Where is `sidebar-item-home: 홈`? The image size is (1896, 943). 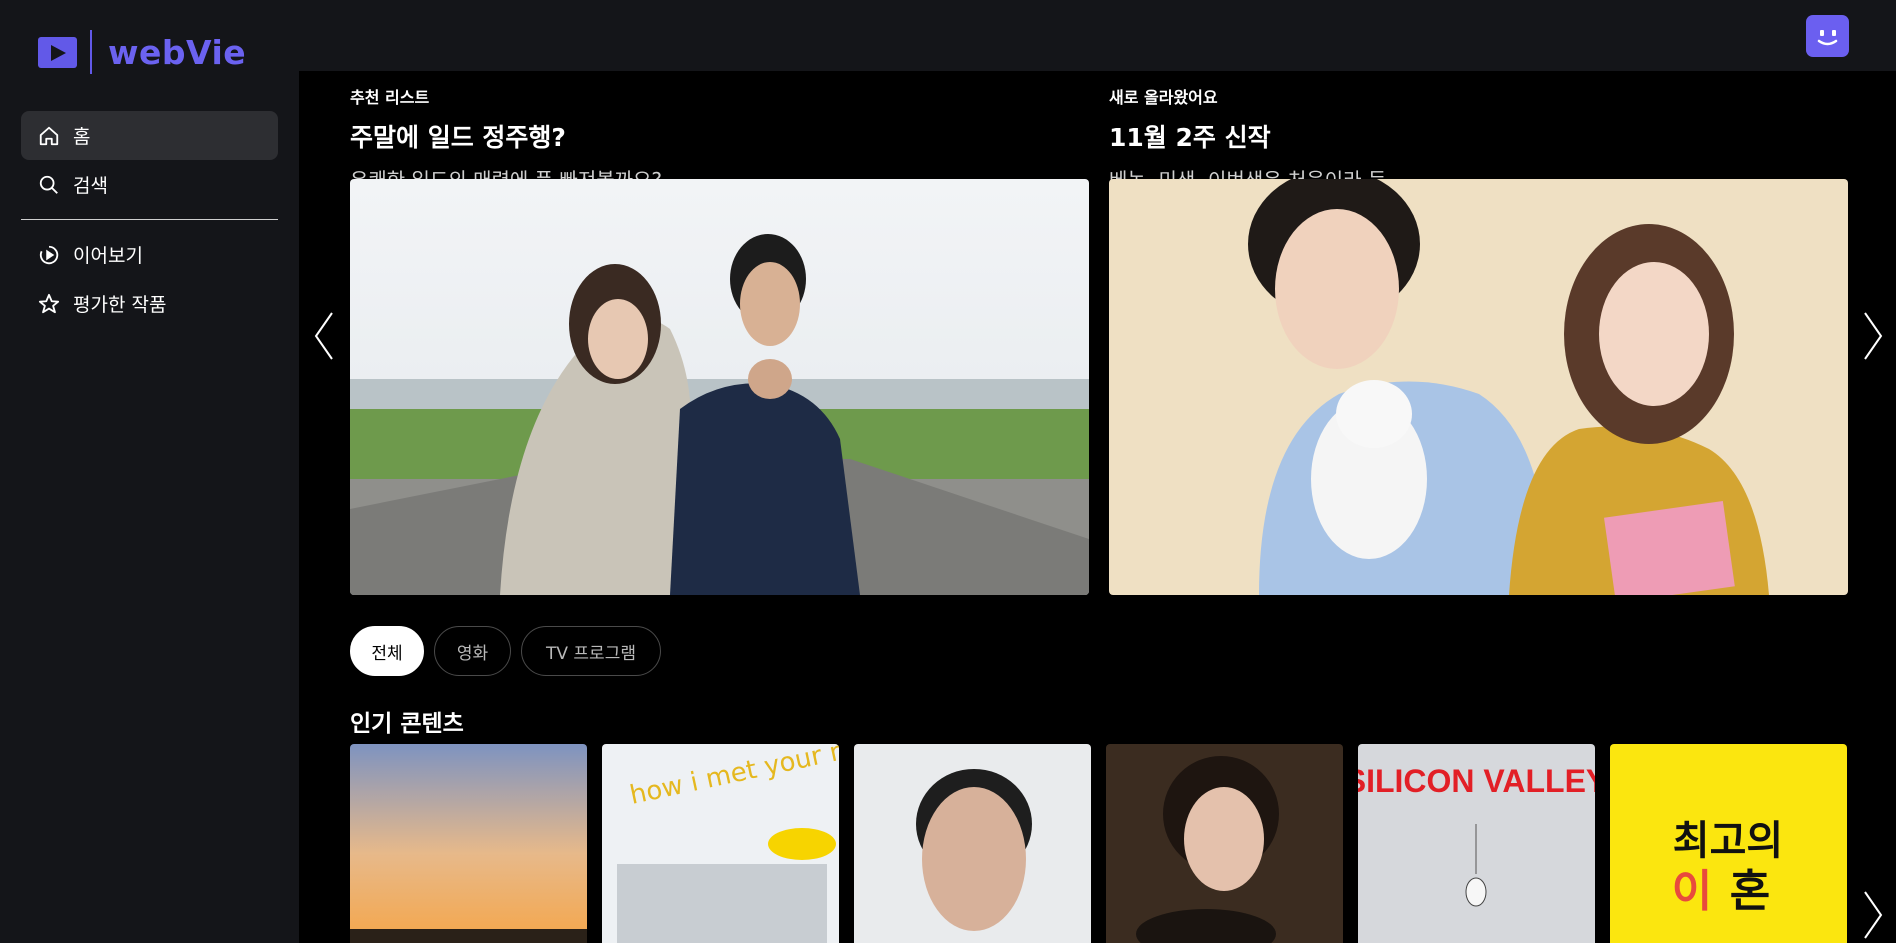
sidebar-item-home: 홈 is located at coordinates (149, 135).